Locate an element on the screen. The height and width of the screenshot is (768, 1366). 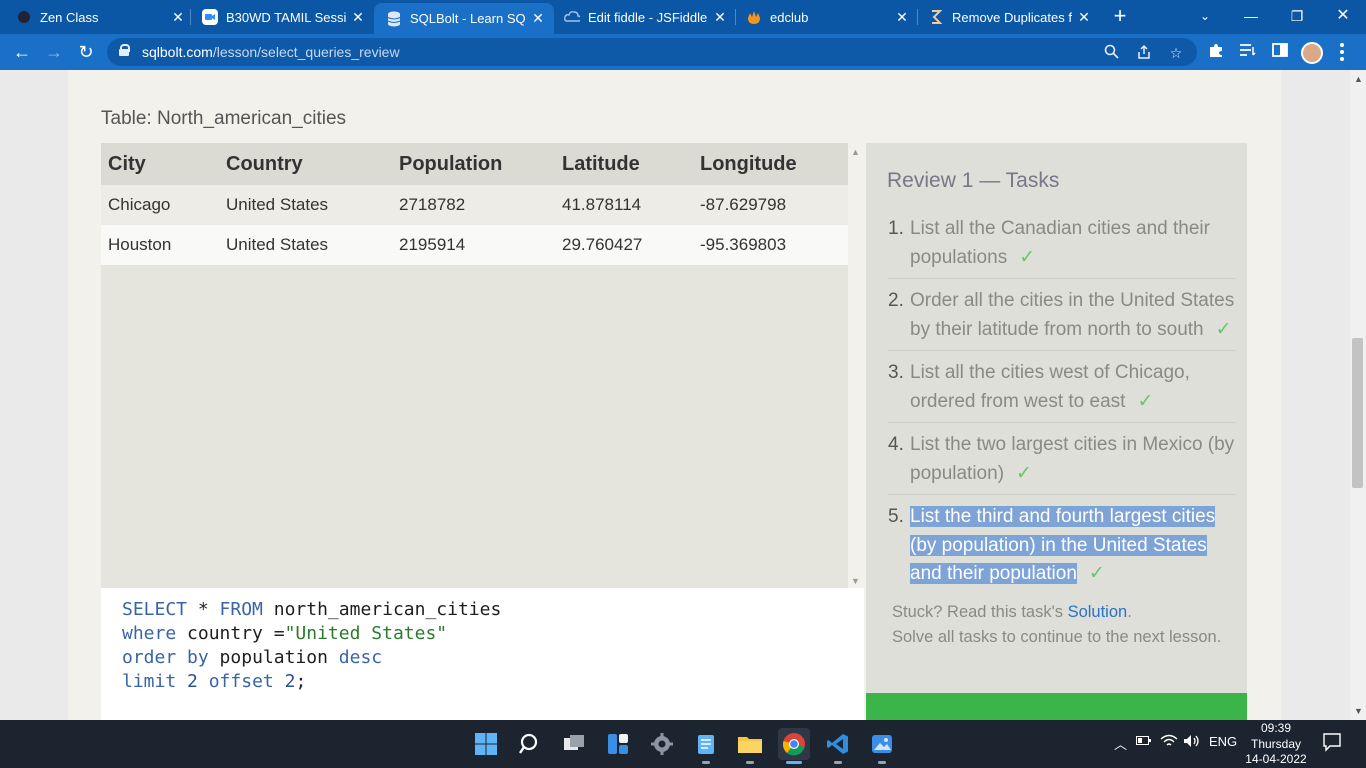
code-identifier: north_american_cities is located at coordinates (382, 609).